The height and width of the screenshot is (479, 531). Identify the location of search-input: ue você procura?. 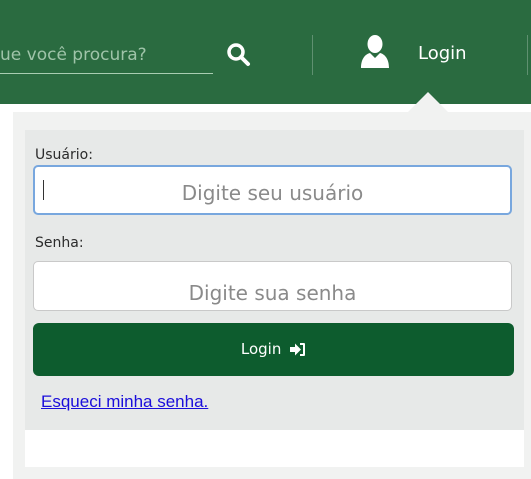
(73, 55).